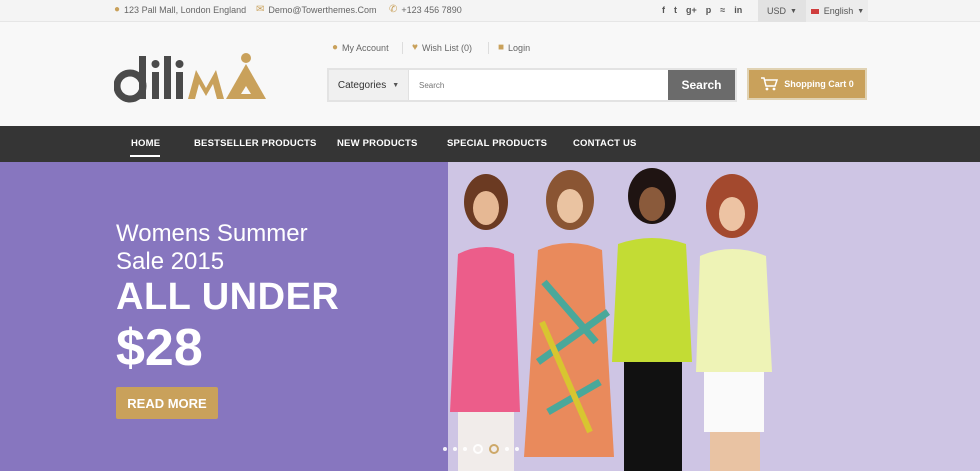 This screenshot has height=471, width=980. Describe the element at coordinates (446, 47) in the screenshot. I see `wish-list-label: Wish List (0)` at that location.